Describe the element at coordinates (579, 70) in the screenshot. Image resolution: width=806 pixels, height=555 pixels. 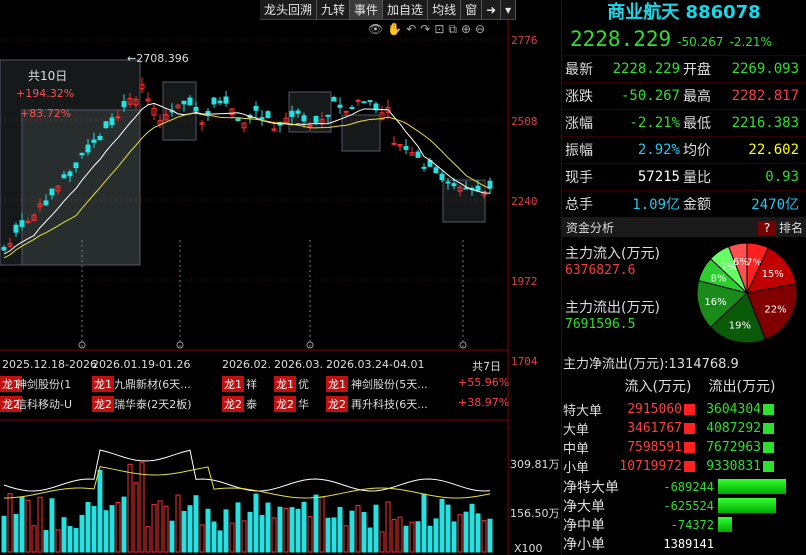
I see `quote-label: 最新` at that location.